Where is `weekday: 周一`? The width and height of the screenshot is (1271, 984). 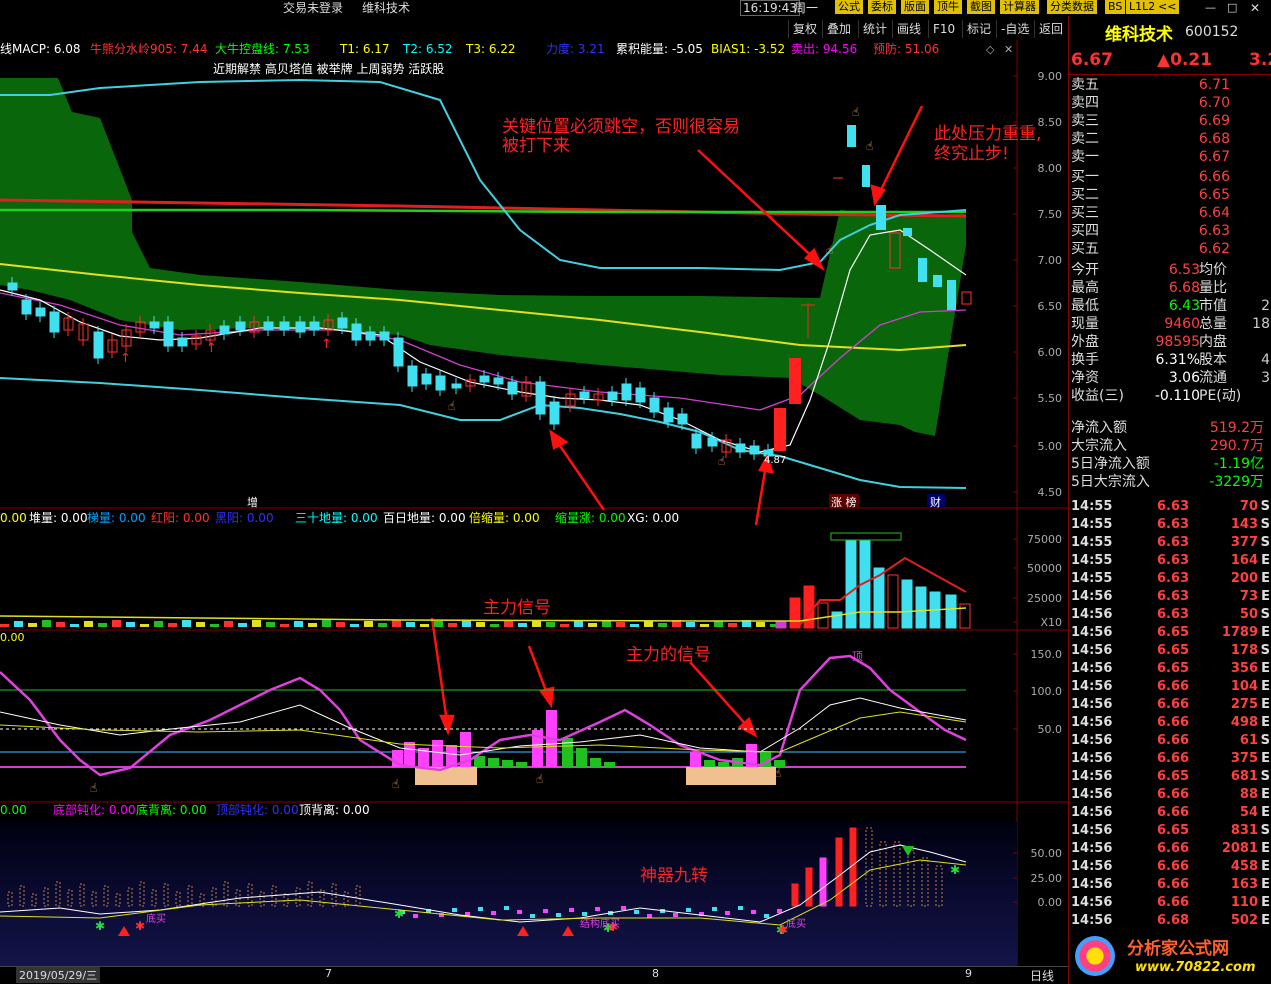
weekday: 周一 is located at coordinates (806, 8).